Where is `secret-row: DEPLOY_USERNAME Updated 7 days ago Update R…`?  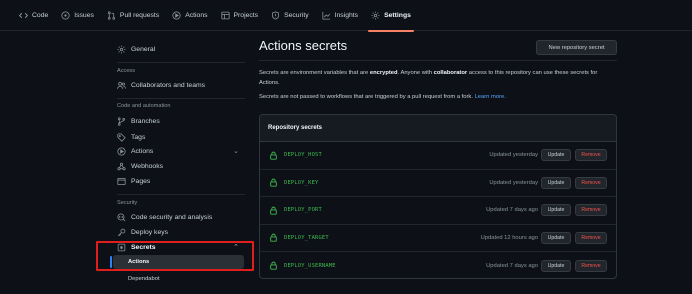 secret-row: DEPLOY_USERNAME Updated 7 days ago Update R… is located at coordinates (438, 265).